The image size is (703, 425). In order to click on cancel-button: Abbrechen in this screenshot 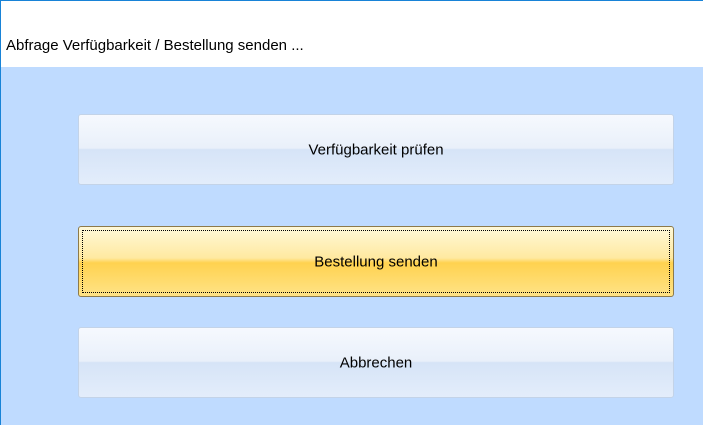, I will do `click(376, 362)`.